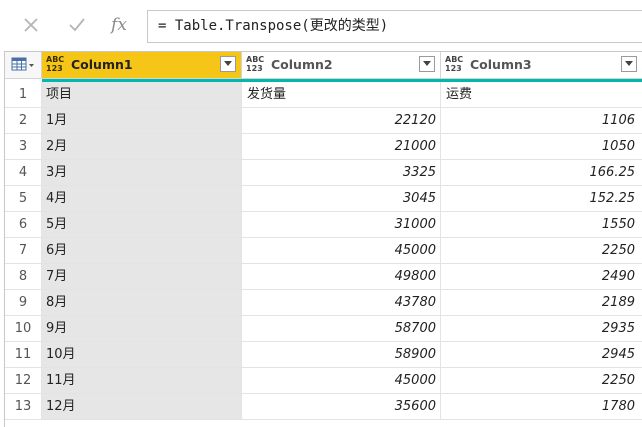  What do you see at coordinates (341, 147) in the screenshot?
I see `cell-column2: 21000` at bounding box center [341, 147].